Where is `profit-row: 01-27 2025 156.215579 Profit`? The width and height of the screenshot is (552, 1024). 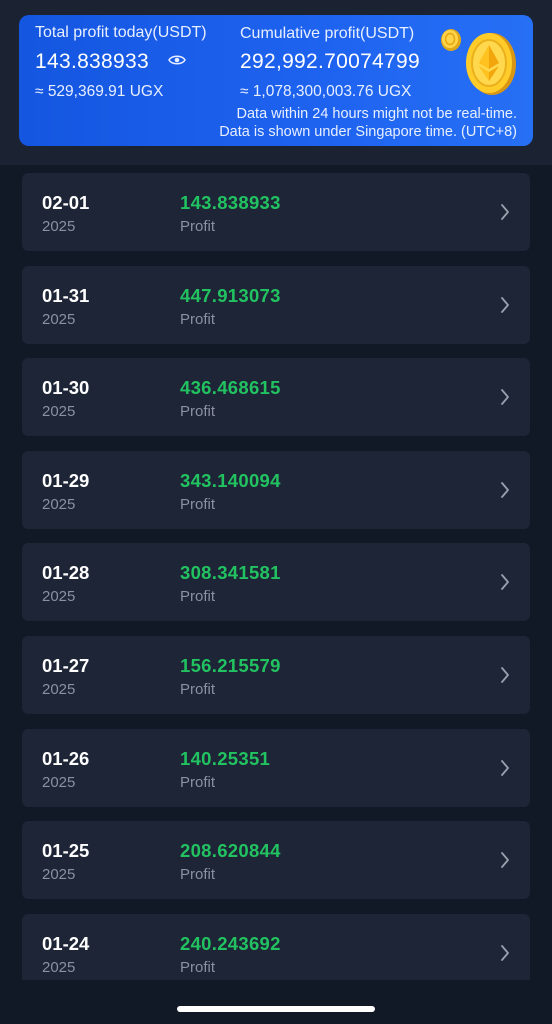 profit-row: 01-27 2025 156.215579 Profit is located at coordinates (276, 675).